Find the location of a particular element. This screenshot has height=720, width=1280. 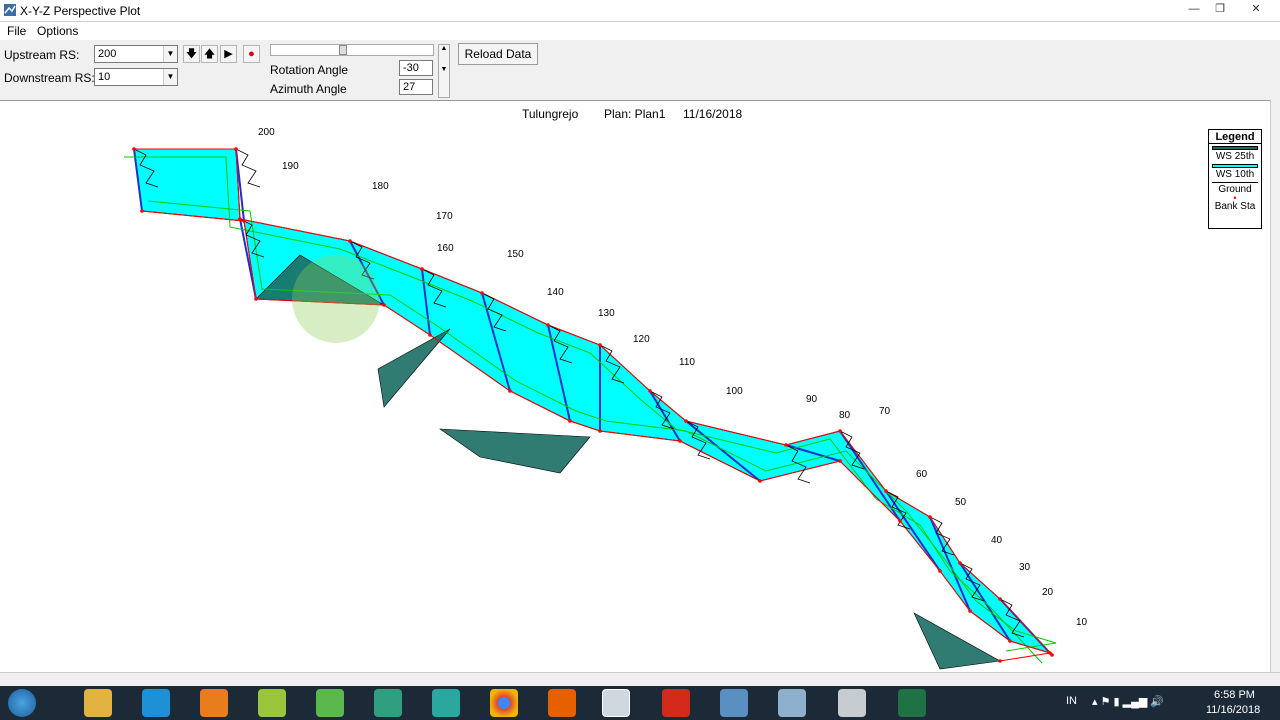

legend: Legend WS 25th WS 10th Ground • Bank Sta is located at coordinates (1235, 179).